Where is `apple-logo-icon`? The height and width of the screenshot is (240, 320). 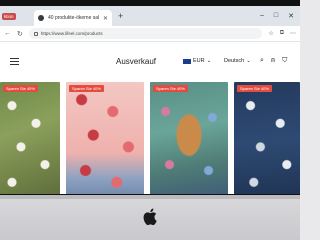
apple-logo-icon is located at coordinates (150, 216).